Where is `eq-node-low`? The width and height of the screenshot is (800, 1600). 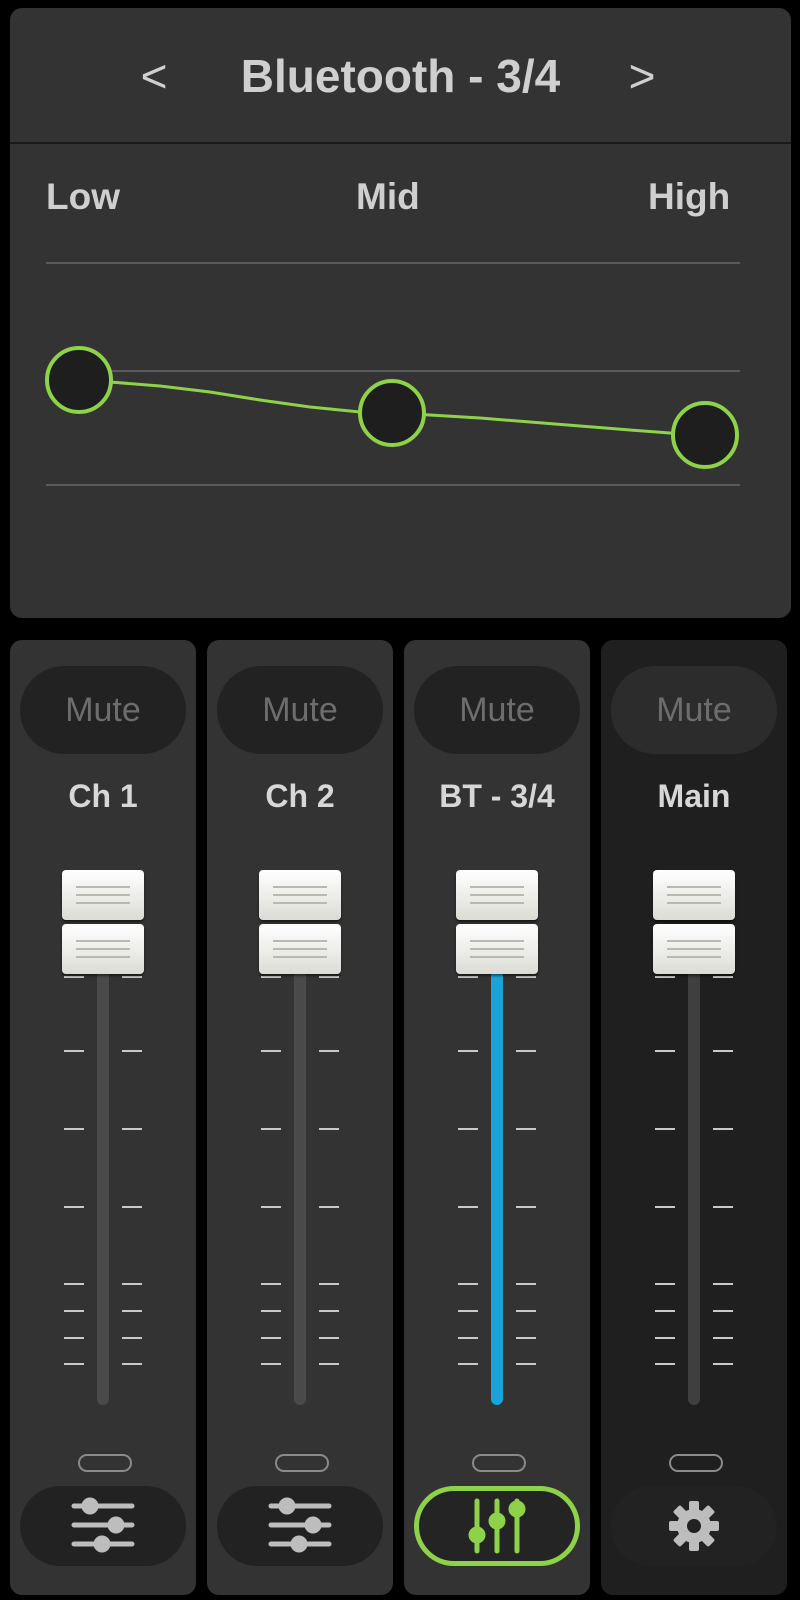 eq-node-low is located at coordinates (79, 380).